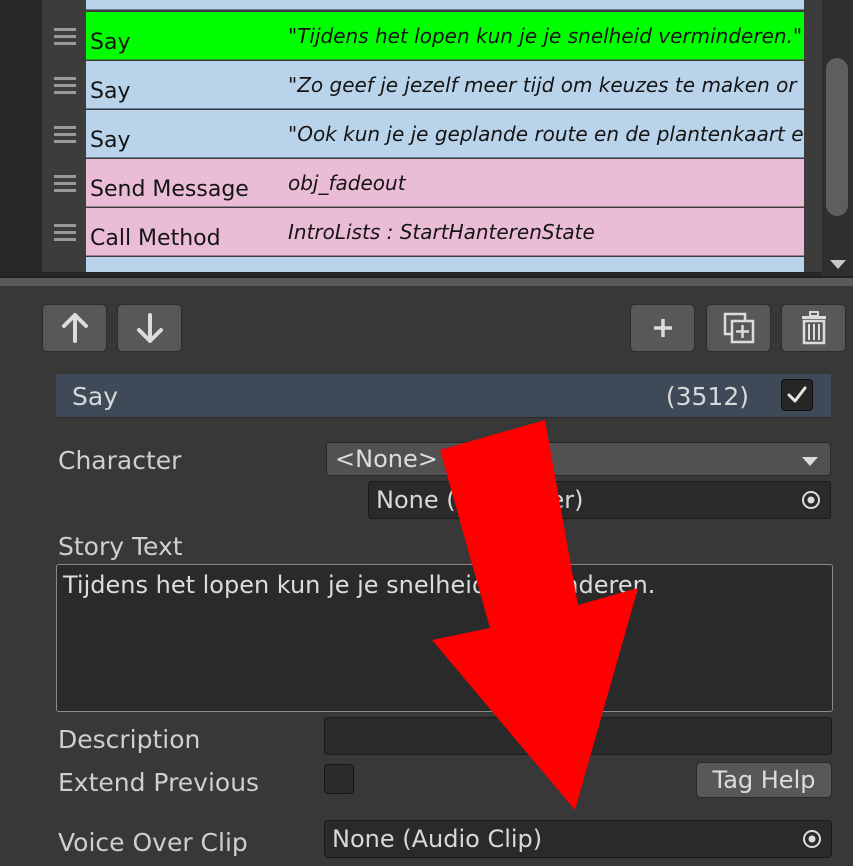 Image resolution: width=853 pixels, height=866 pixels. What do you see at coordinates (169, 189) in the screenshot?
I see `command-name: Send Message` at bounding box center [169, 189].